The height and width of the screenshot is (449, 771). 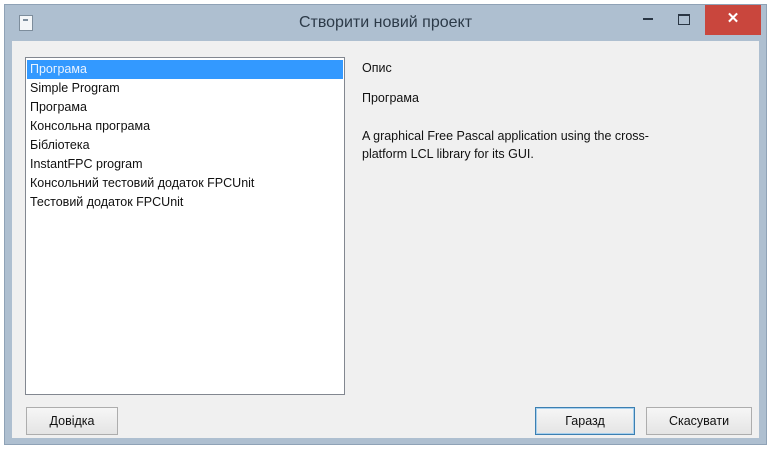 I want to click on list-item: Бібліотека, so click(x=185, y=145).